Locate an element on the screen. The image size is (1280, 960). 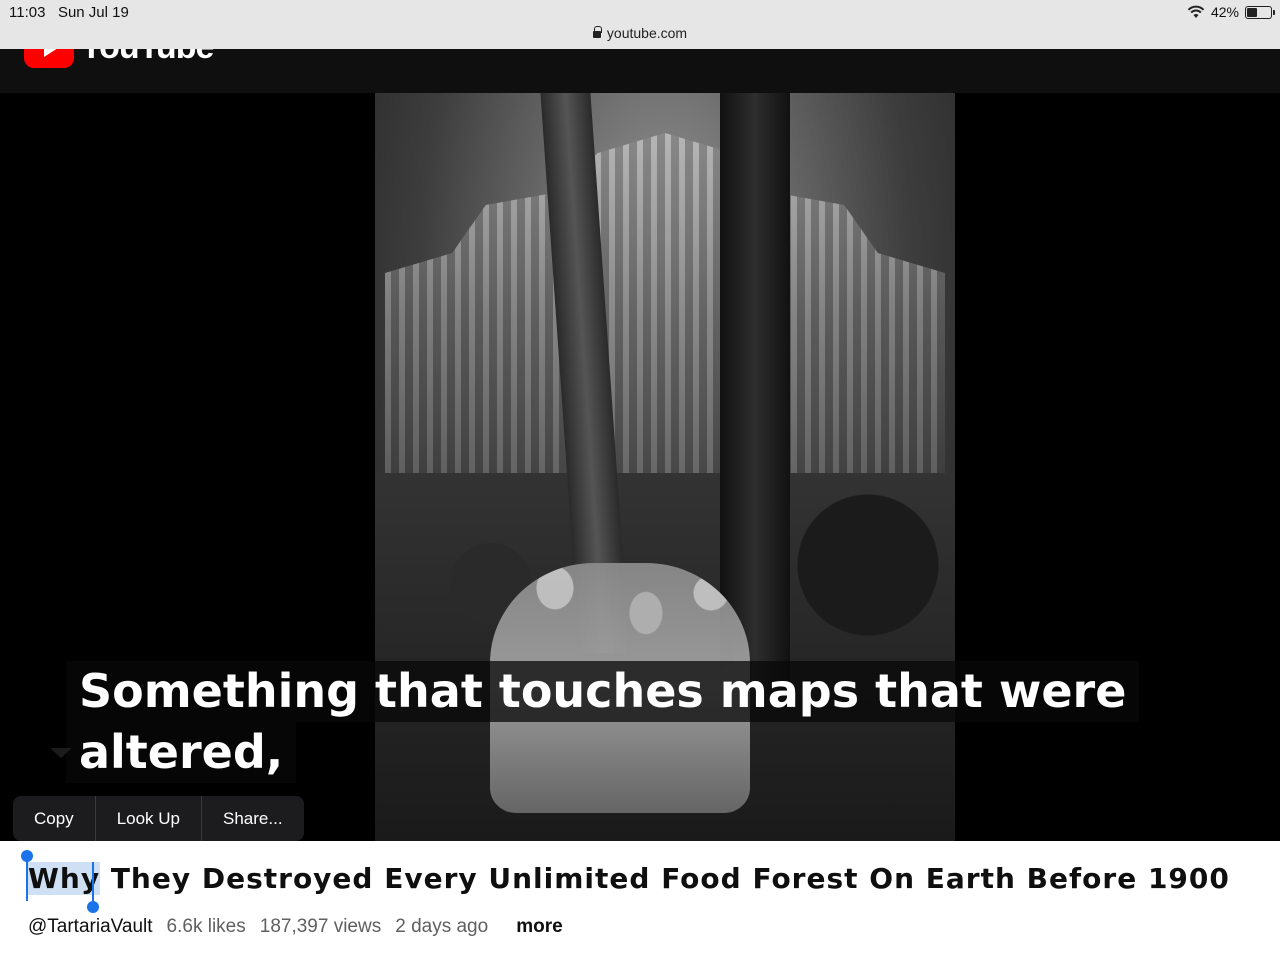
look-up-menu-item: Look Up is located at coordinates (149, 818).